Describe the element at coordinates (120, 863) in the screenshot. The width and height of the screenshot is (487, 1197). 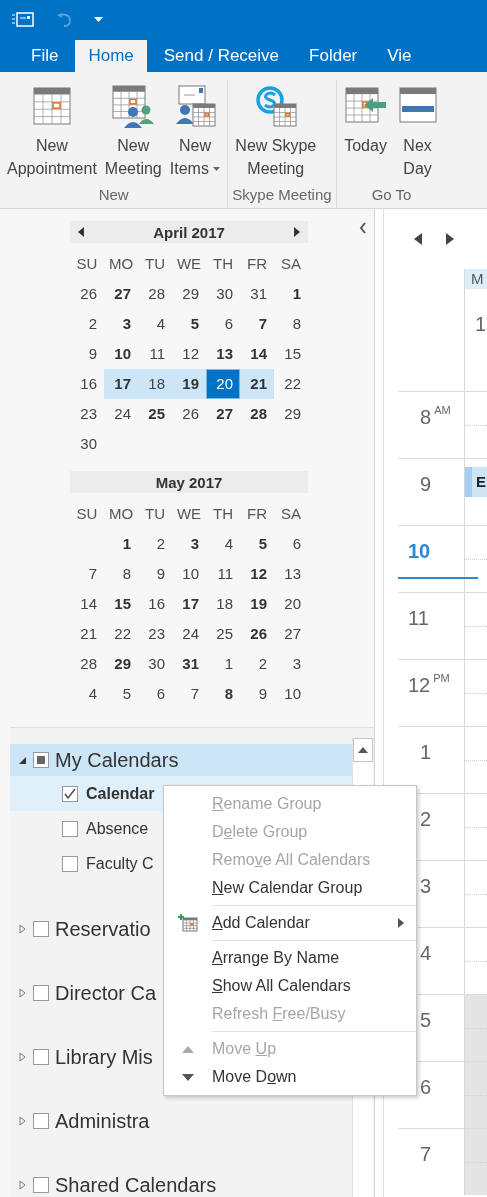
I see `calendar-label: Faculty C` at that location.